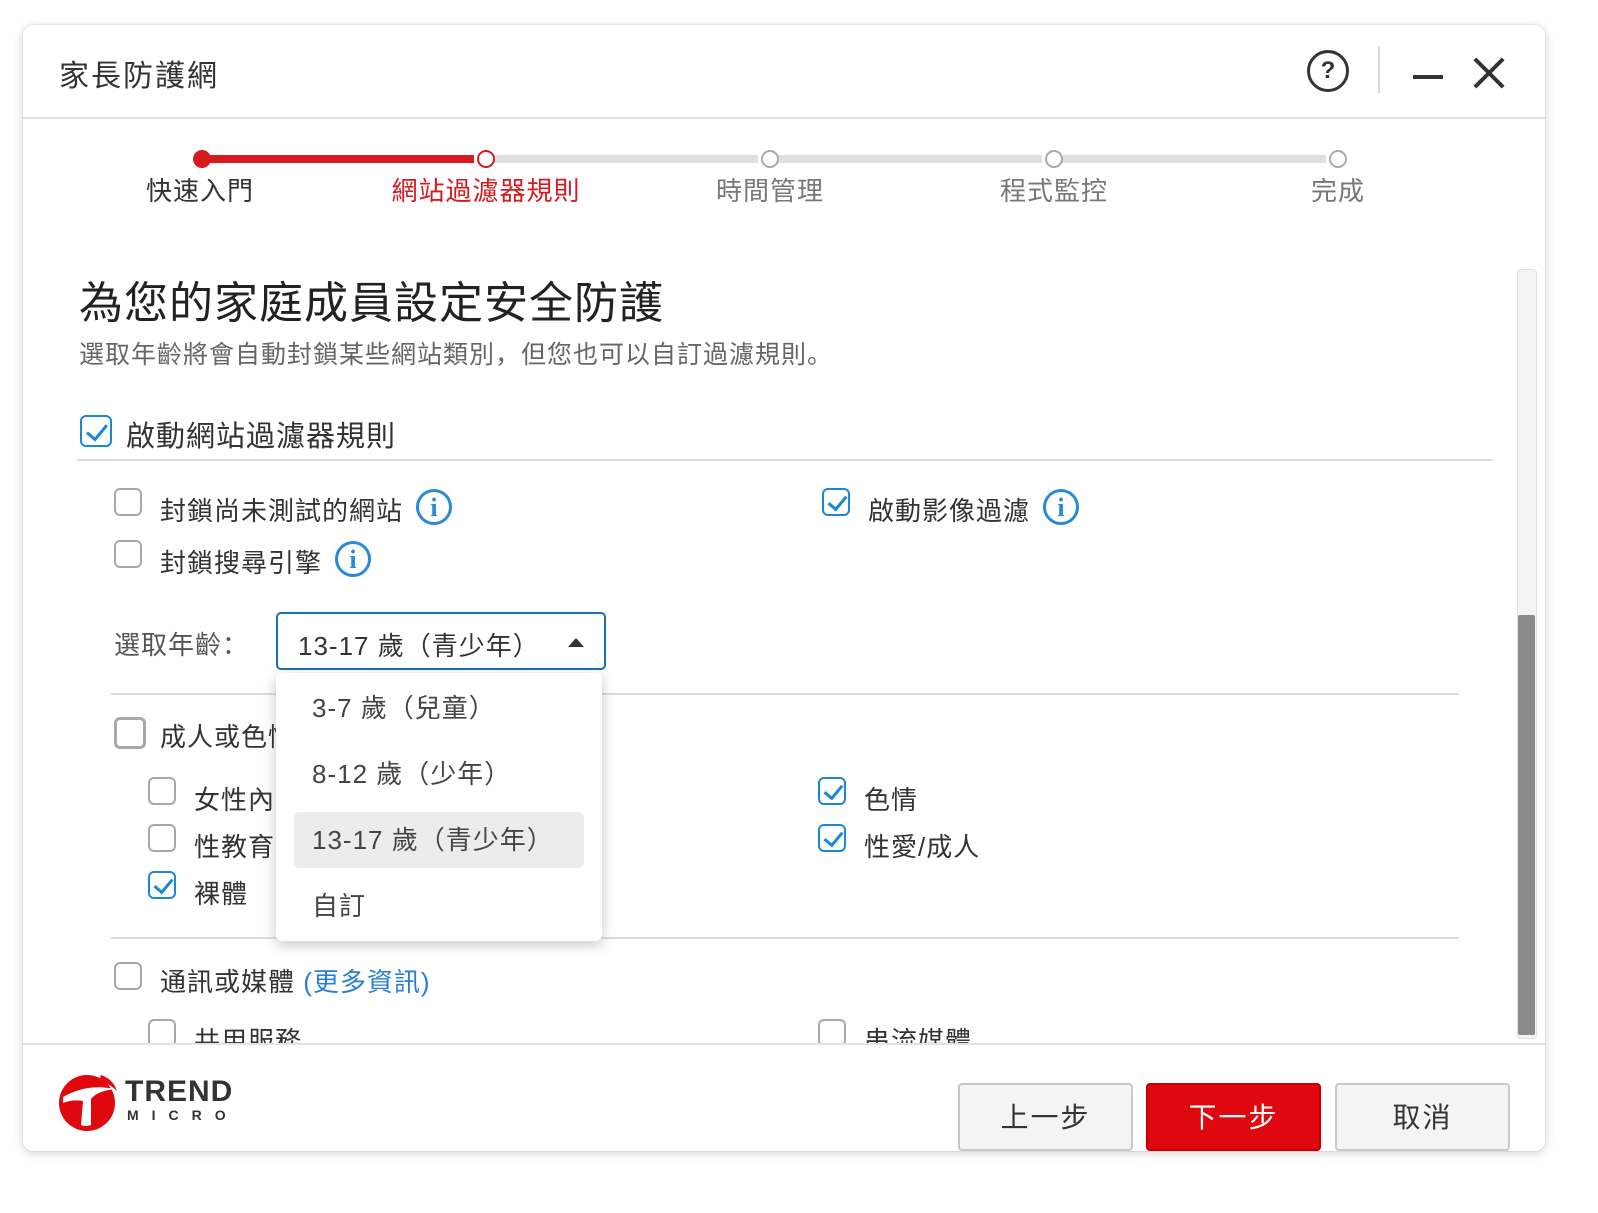 The width and height of the screenshot is (1598, 1213). What do you see at coordinates (832, 1031) in the screenshot?
I see `streaming-media-checkbox` at bounding box center [832, 1031].